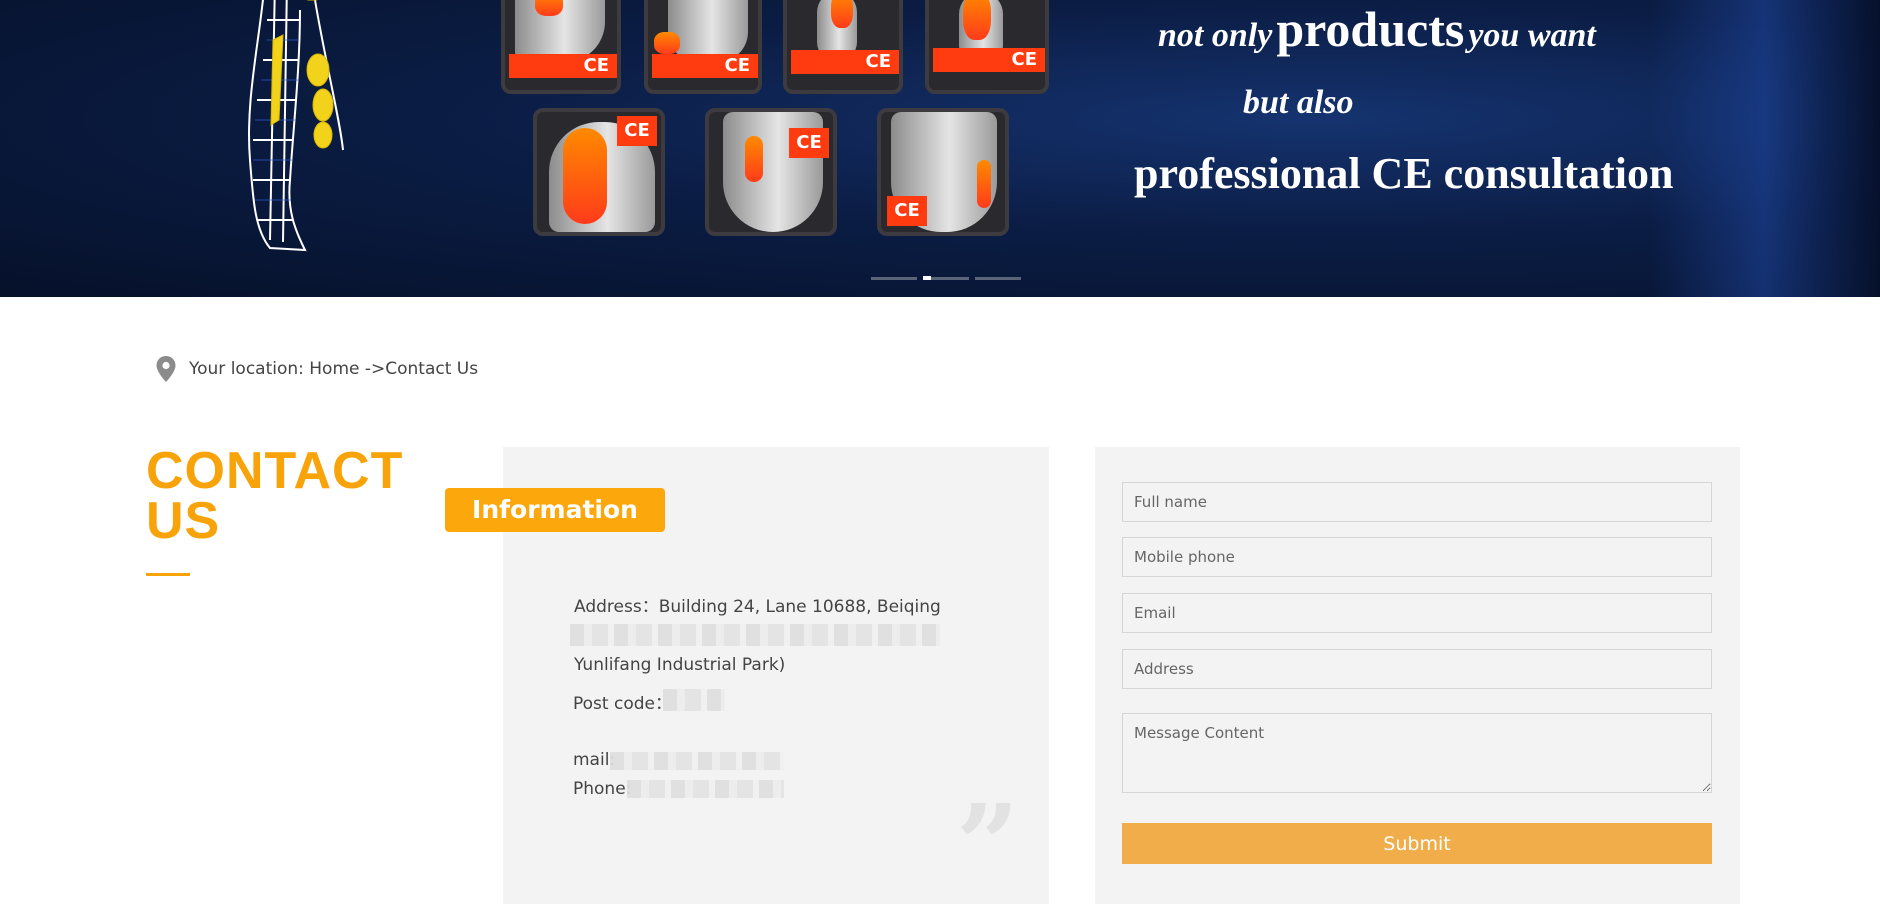 This screenshot has height=904, width=1880. Describe the element at coordinates (1215, 35) in the screenshot. I see `slogan-not-only: not only` at that location.